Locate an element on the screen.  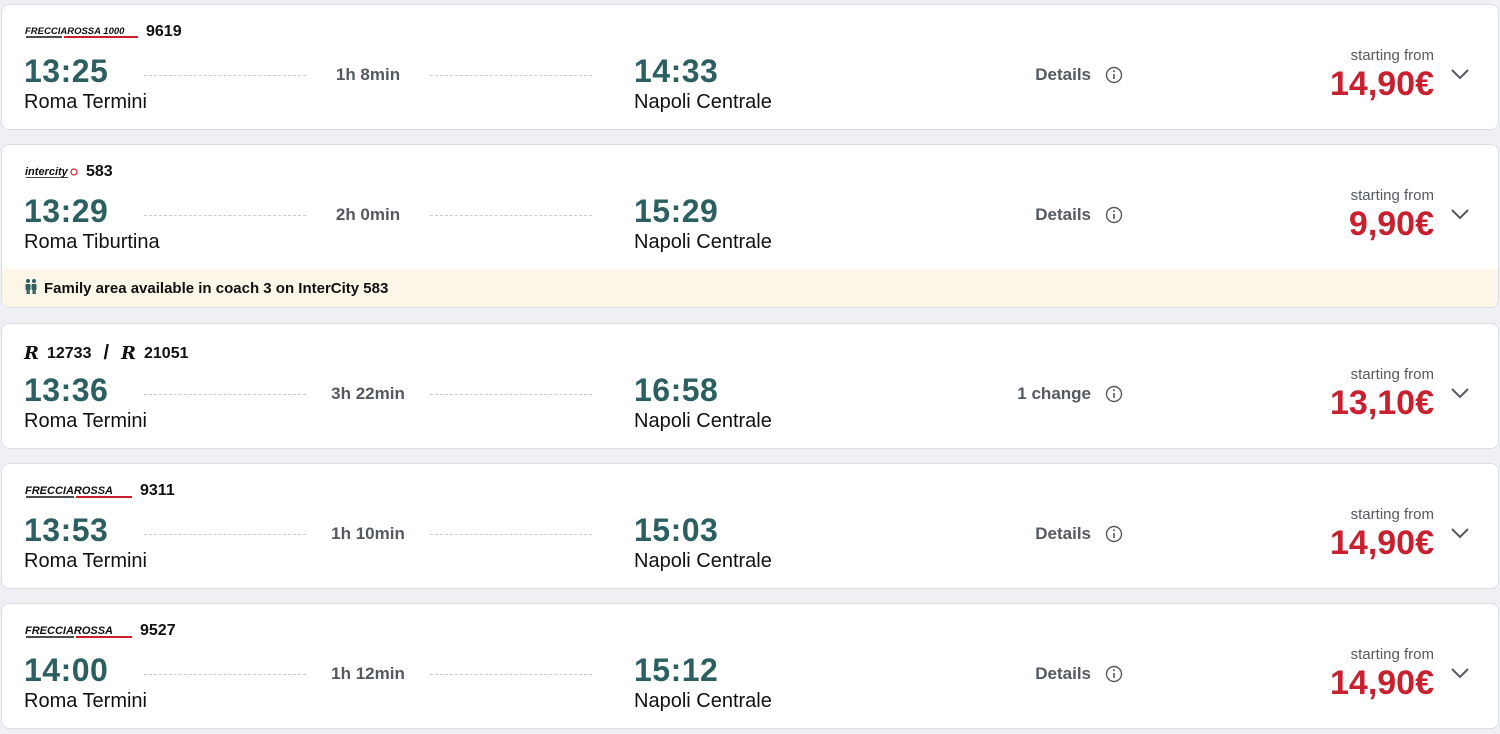
train-number: 583 is located at coordinates (99, 171).